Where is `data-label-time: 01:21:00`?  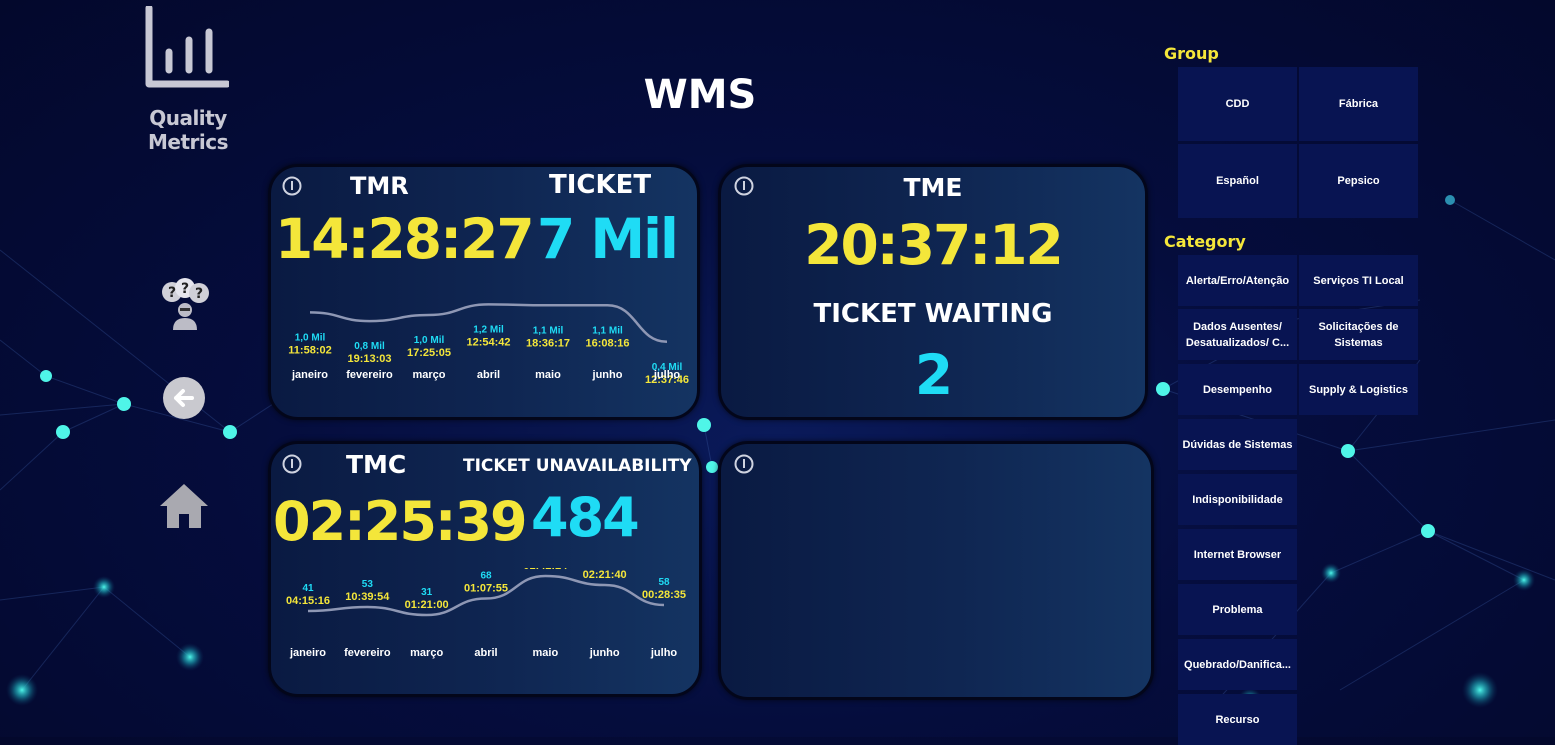 data-label-time: 01:21:00 is located at coordinates (427, 605).